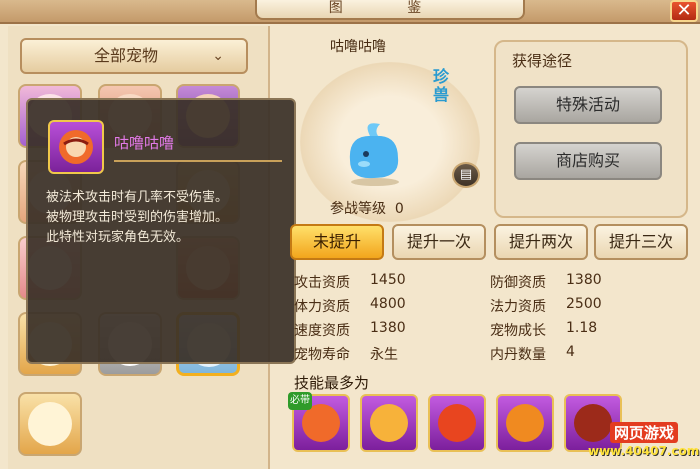  I want to click on close-button: ✕, so click(684, 11).